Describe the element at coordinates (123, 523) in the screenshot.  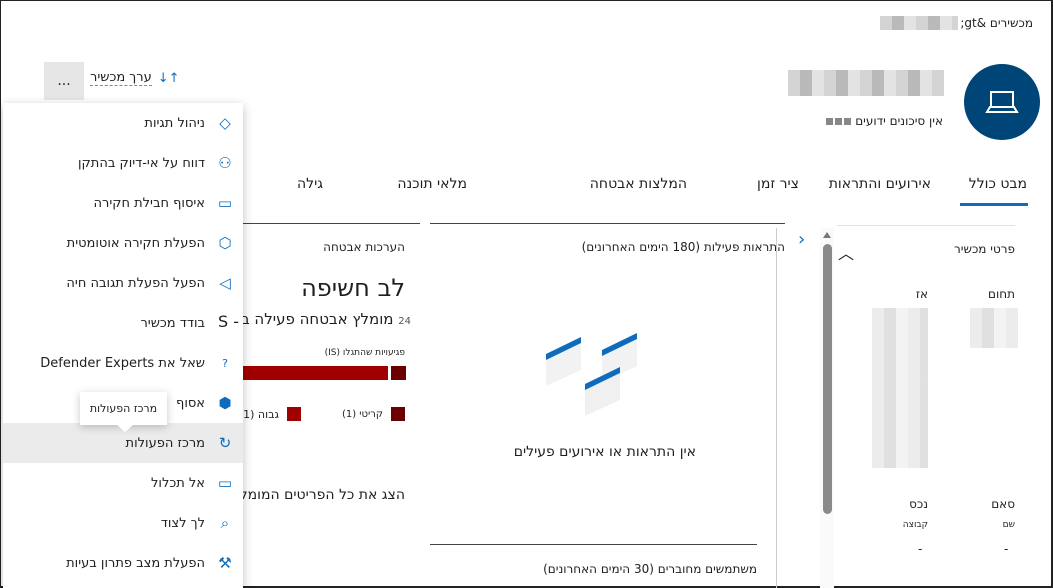
I see `menu-item-go-hunt: לך לצוד ⌕` at that location.